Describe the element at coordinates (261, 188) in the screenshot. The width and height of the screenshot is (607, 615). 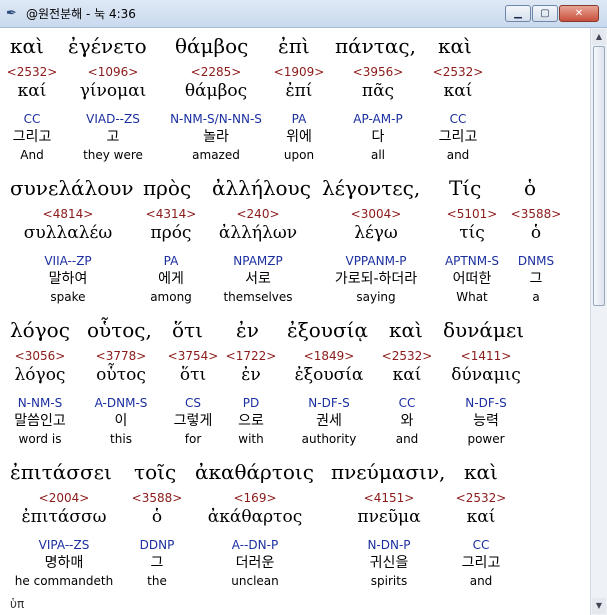
I see `greek-word: ἀλλήλους` at that location.